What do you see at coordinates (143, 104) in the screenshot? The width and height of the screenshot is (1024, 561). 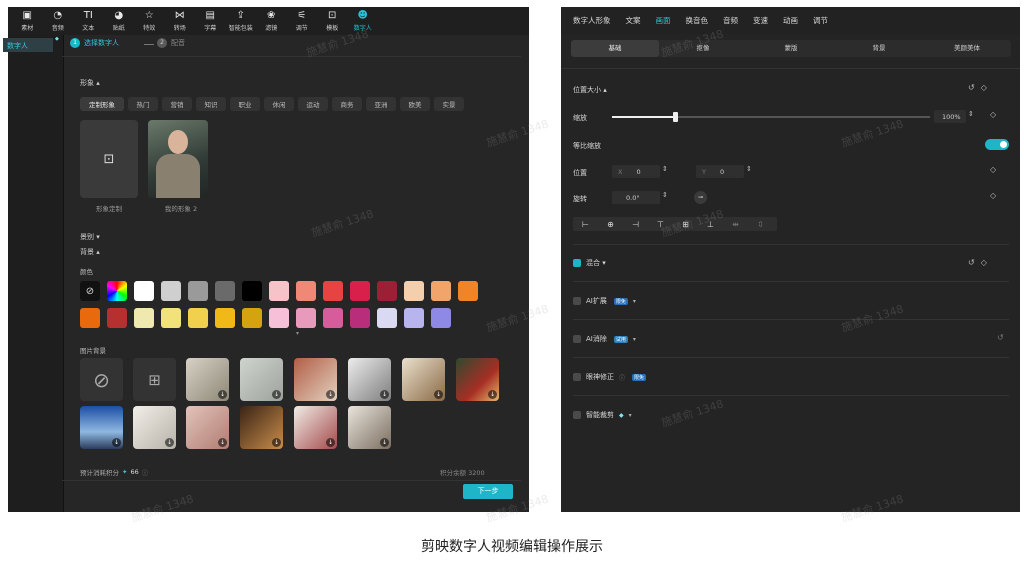 I see `category-chip: 热门` at bounding box center [143, 104].